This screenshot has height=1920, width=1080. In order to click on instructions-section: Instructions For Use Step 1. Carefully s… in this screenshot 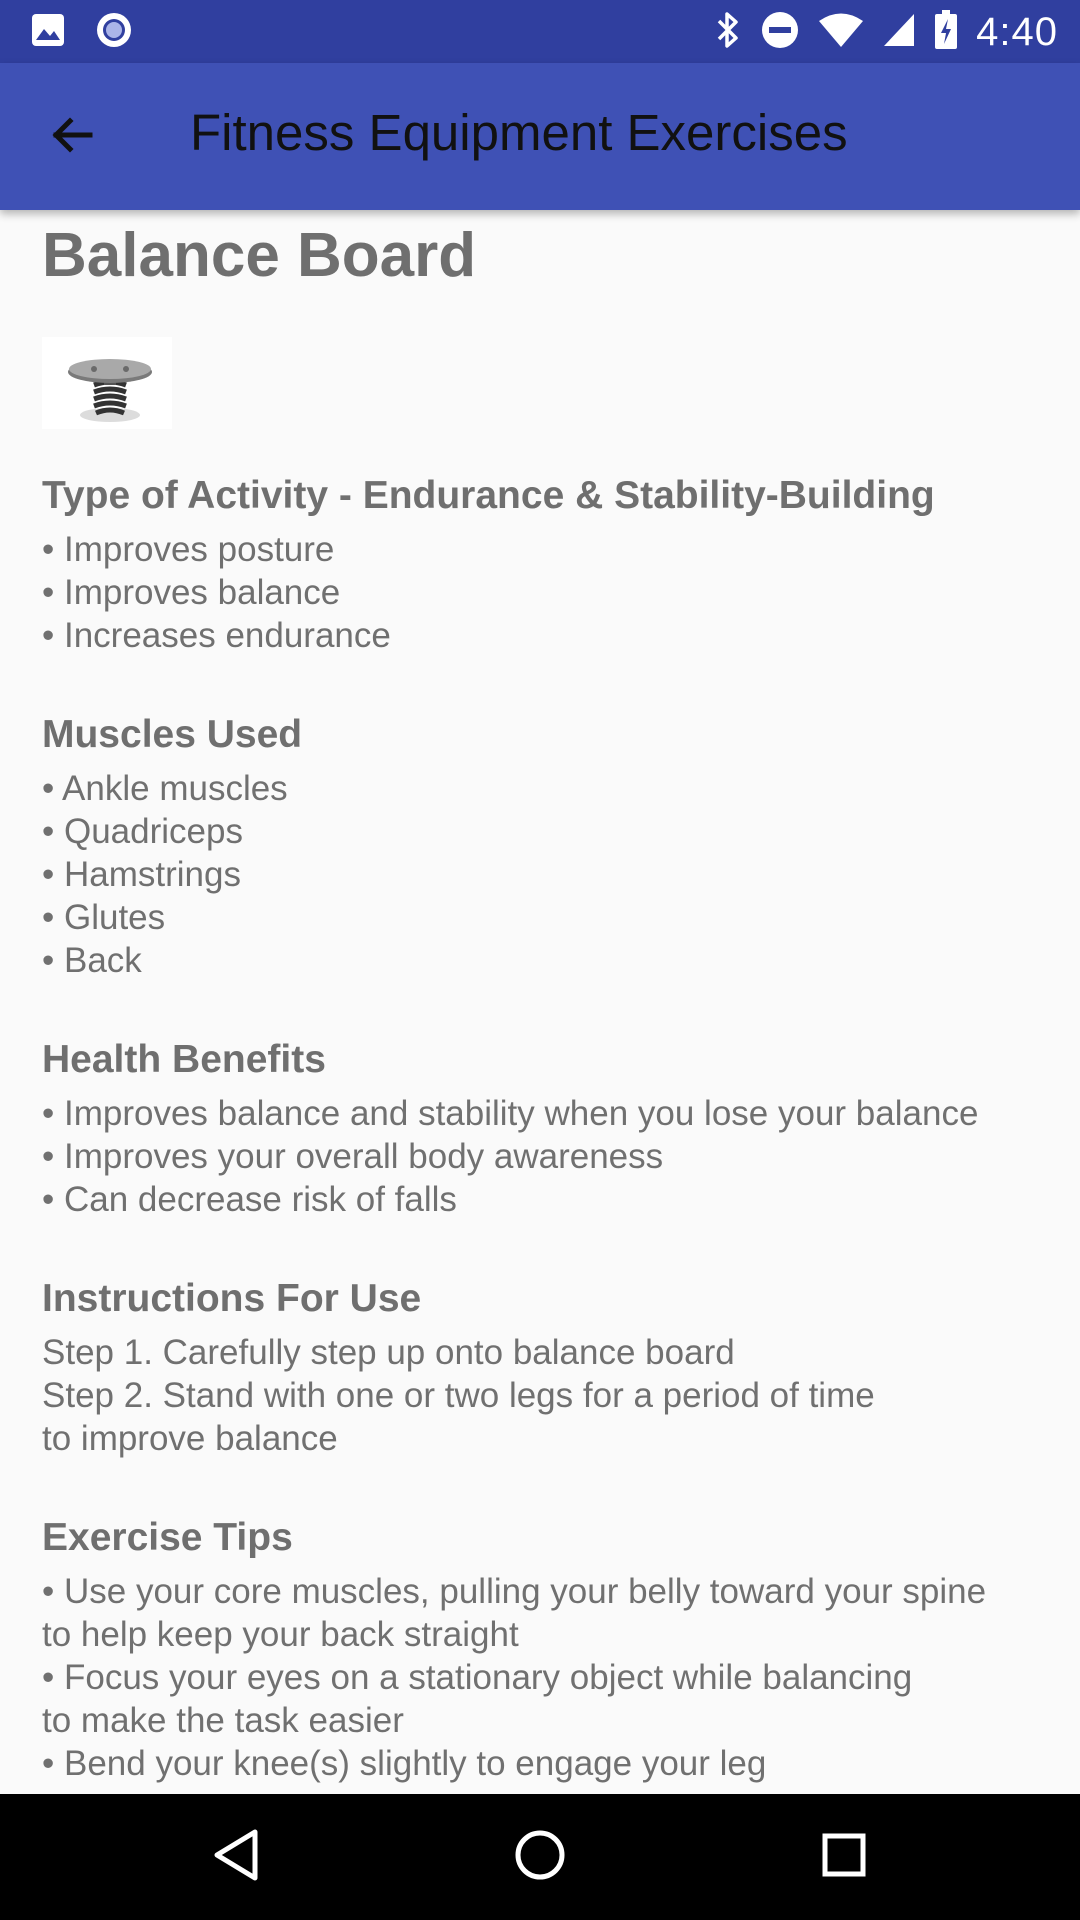, I will do `click(546, 1368)`.